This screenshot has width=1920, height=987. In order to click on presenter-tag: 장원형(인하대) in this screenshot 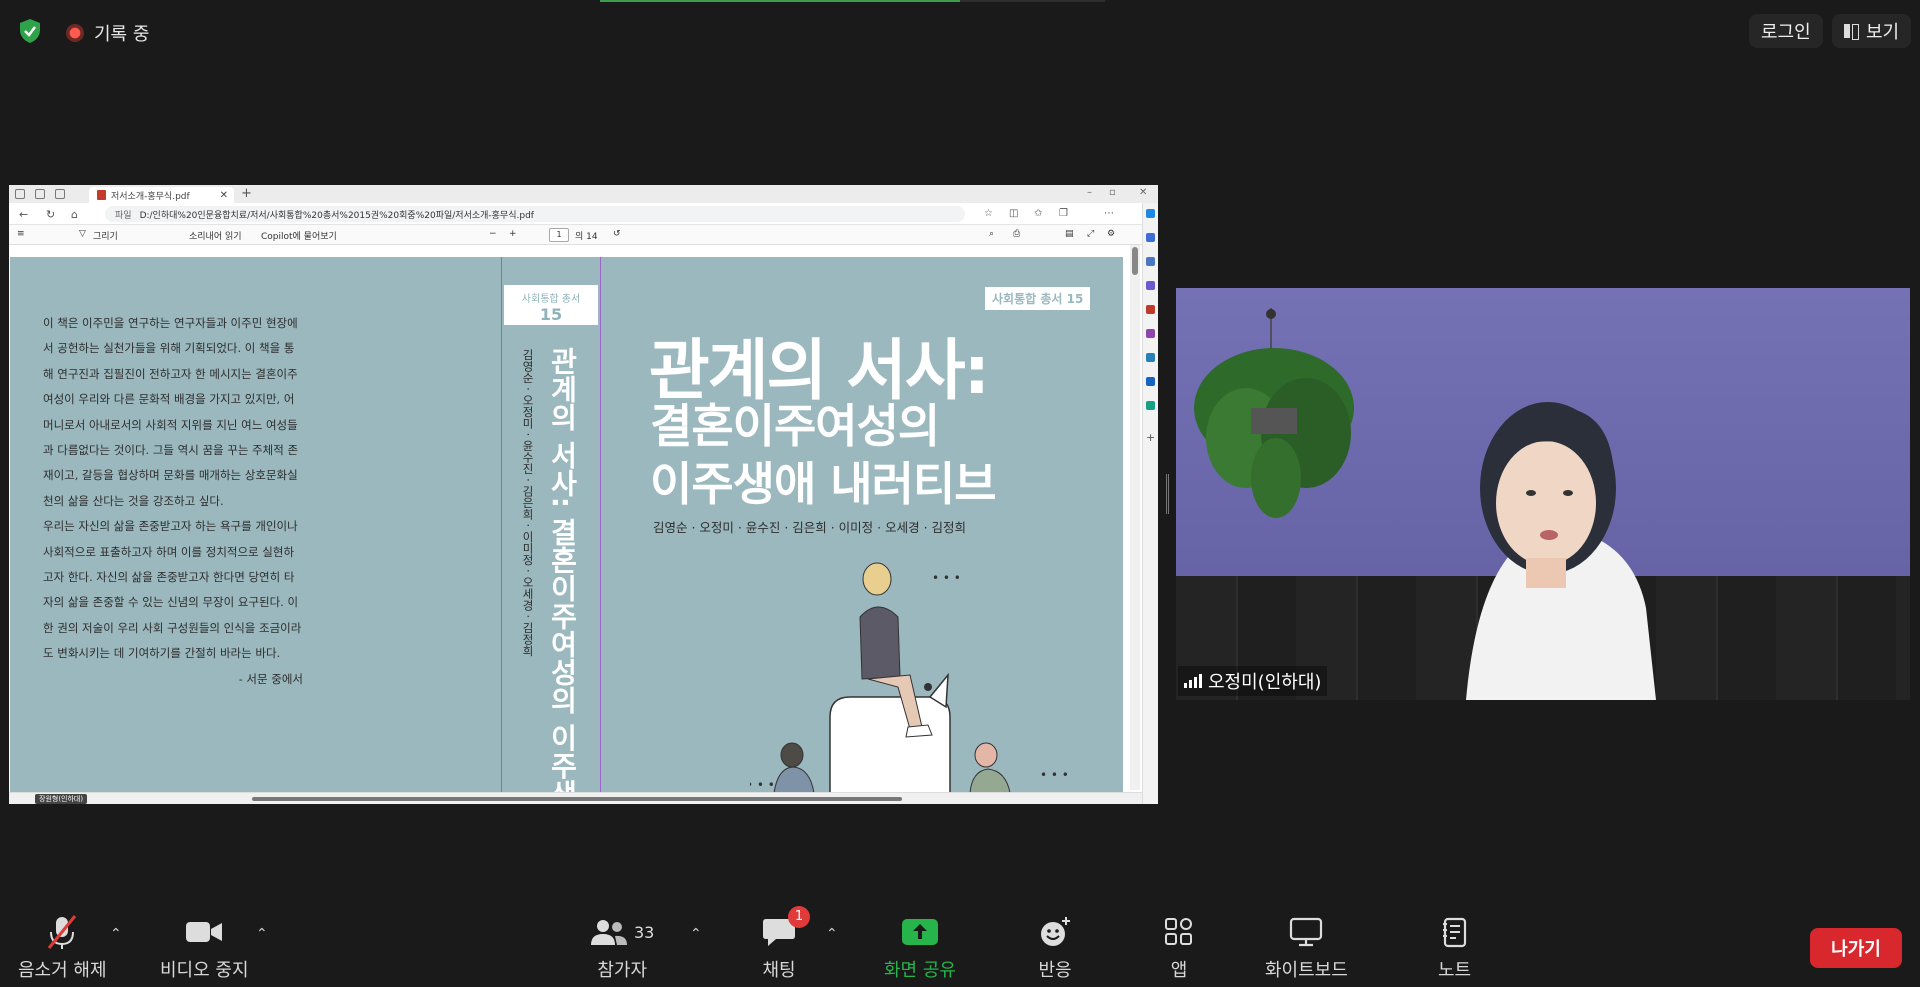, I will do `click(61, 799)`.